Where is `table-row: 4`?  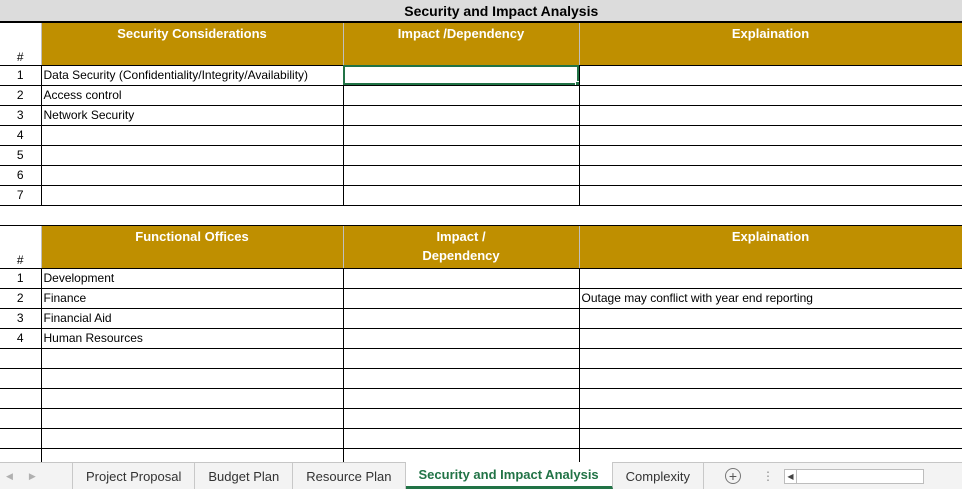 table-row: 4 is located at coordinates (481, 135).